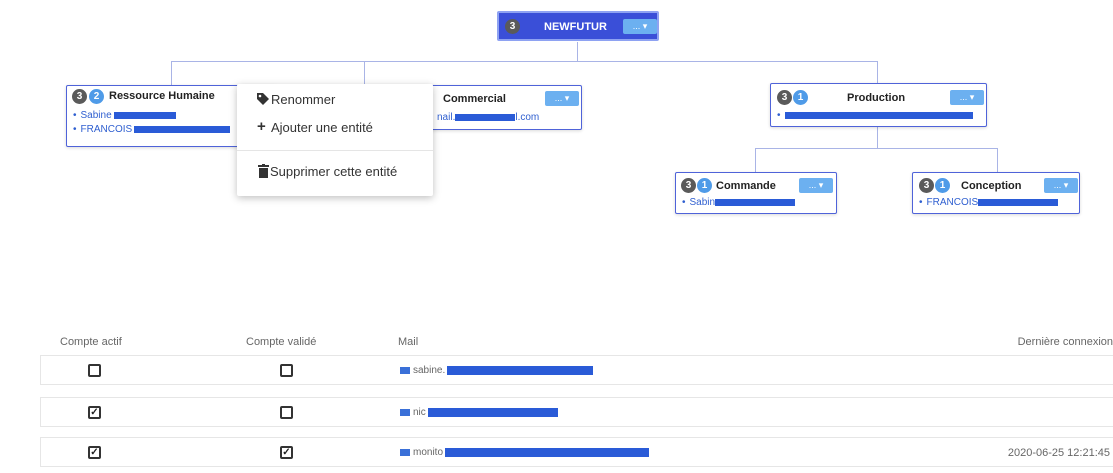 The width and height of the screenshot is (1113, 473). What do you see at coordinates (488, 117) in the screenshot?
I see `commercial-member: nail. l.com` at bounding box center [488, 117].